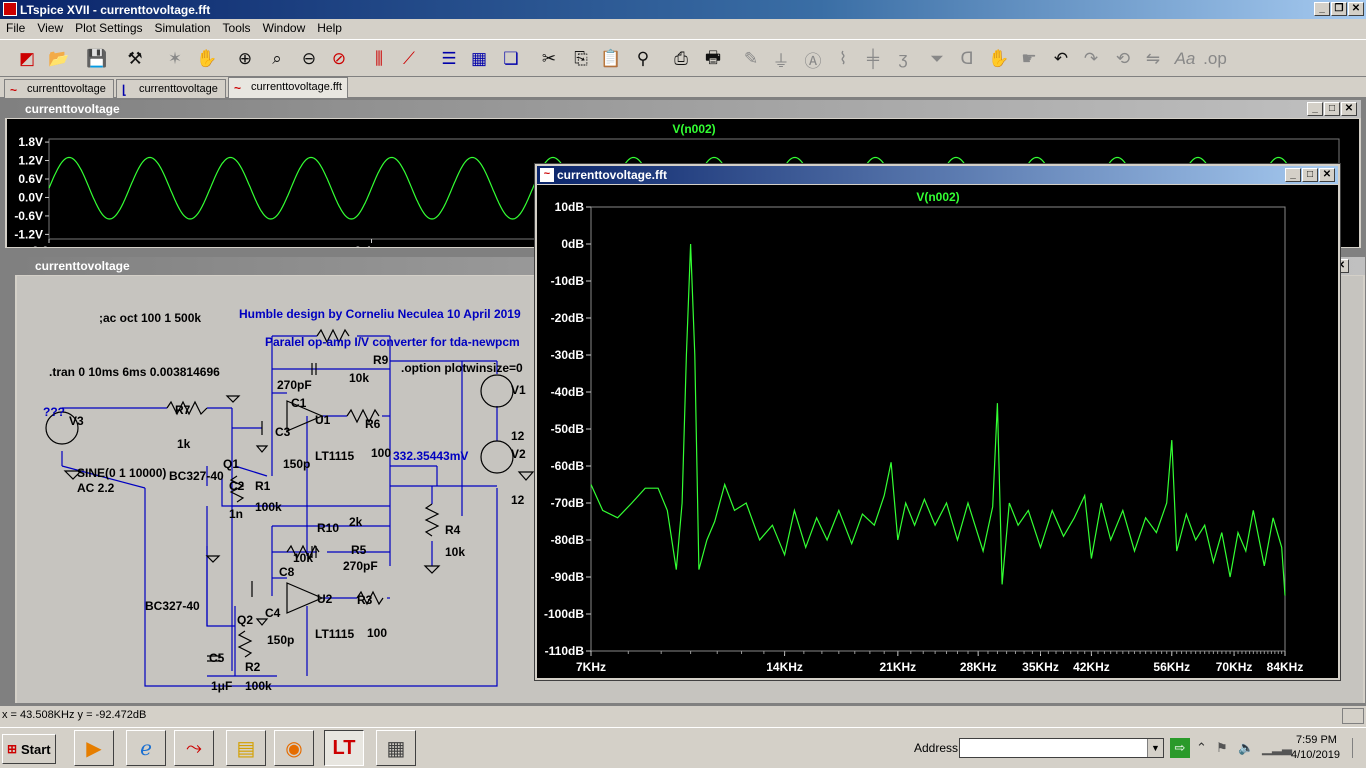 The image size is (1366, 768). Describe the element at coordinates (171, 88) in the screenshot. I see `tab-schematic: ⌊ currenttovoltage` at that location.